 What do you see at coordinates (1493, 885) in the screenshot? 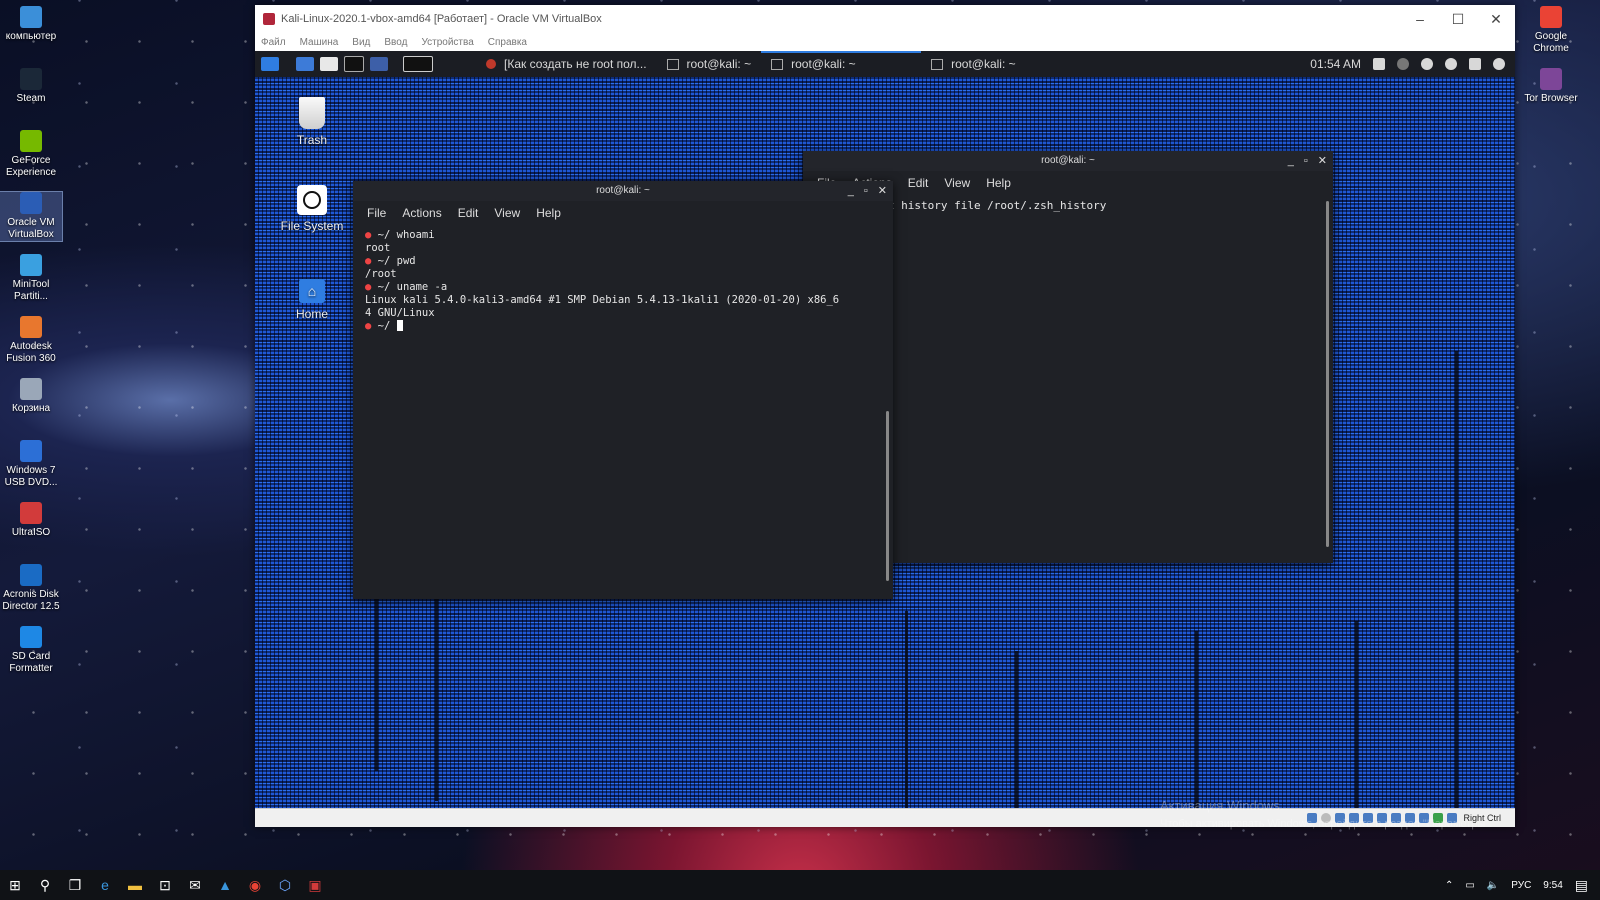
I see `volume-icon: 🔈` at bounding box center [1493, 885].